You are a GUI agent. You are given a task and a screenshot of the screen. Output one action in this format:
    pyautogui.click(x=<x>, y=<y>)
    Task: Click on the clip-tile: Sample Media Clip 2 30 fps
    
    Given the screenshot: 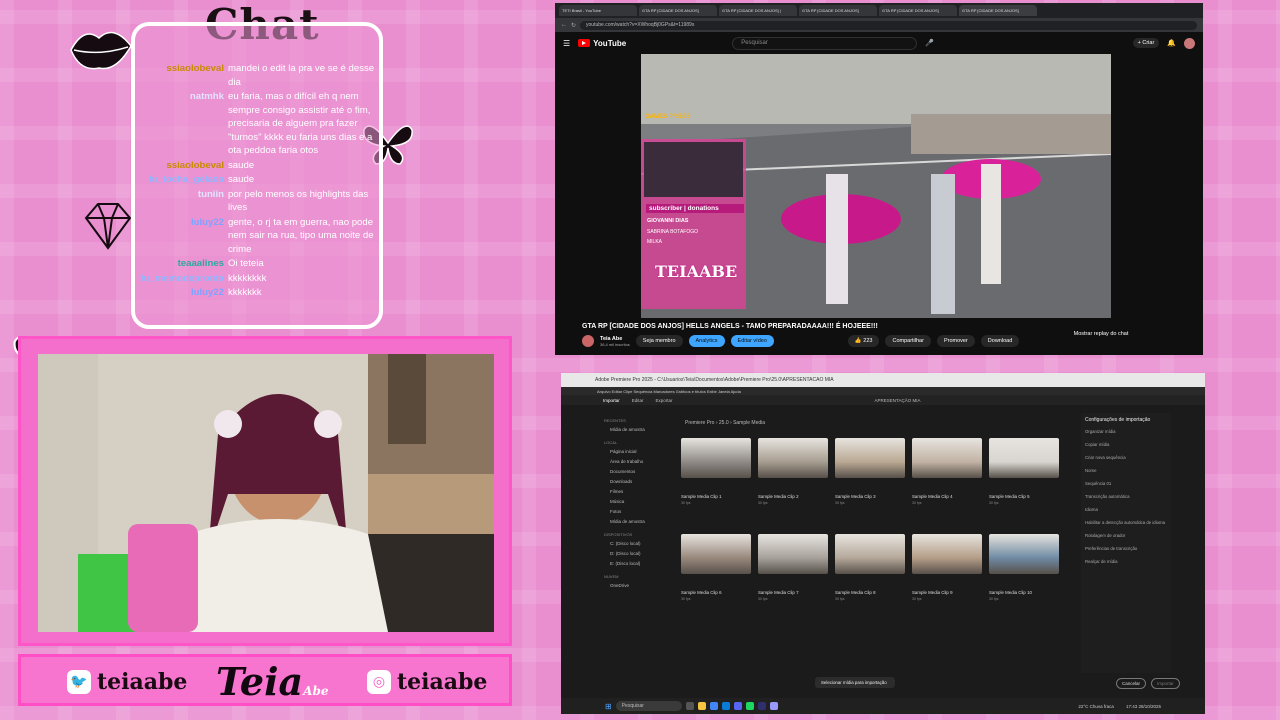 What is the action you would take?
    pyautogui.click(x=793, y=471)
    